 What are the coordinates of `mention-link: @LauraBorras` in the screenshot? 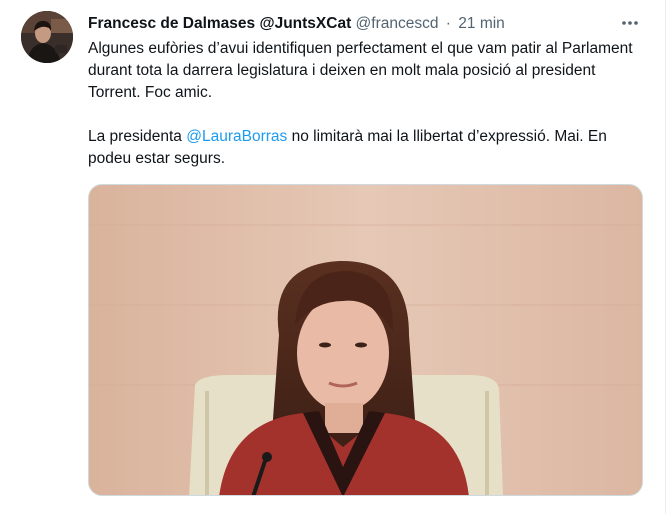 It's located at (236, 136).